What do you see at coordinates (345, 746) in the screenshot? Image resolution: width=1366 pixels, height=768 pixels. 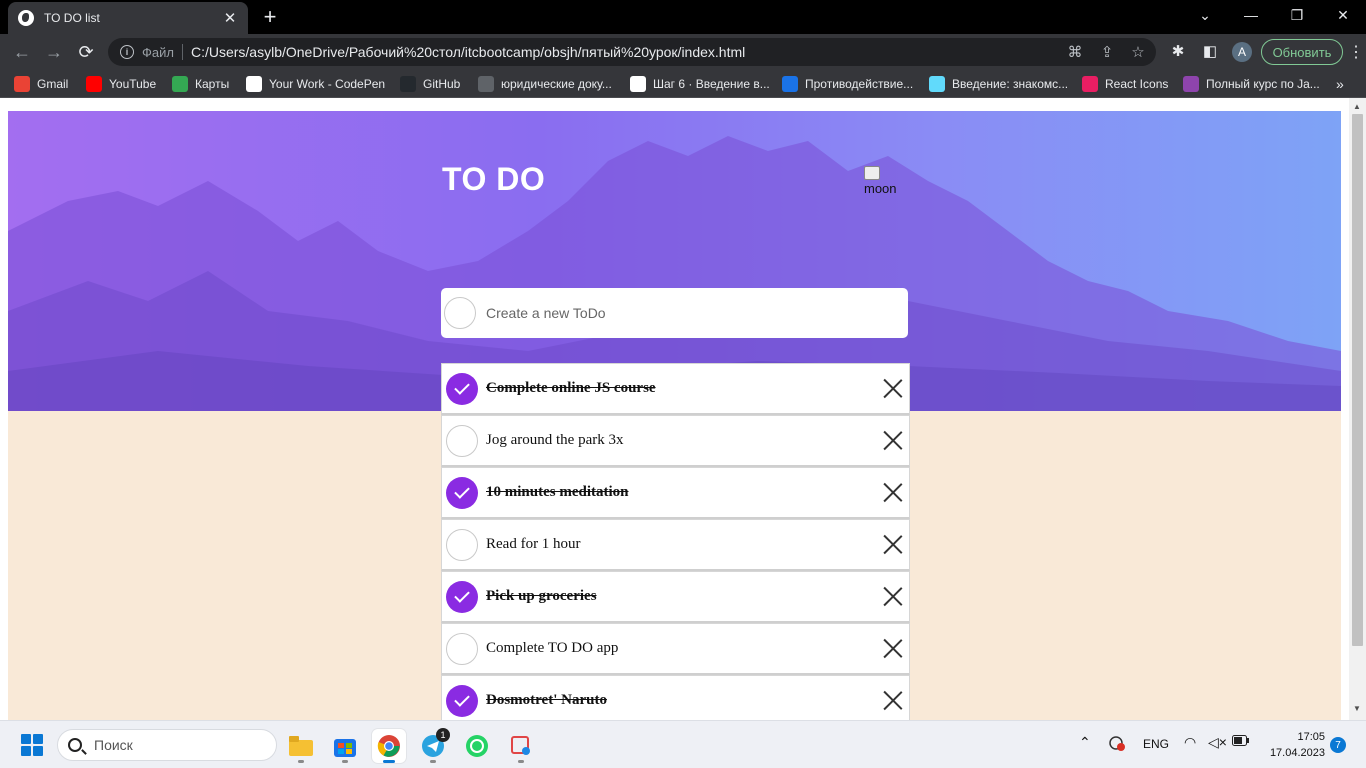 I see `store-icon` at bounding box center [345, 746].